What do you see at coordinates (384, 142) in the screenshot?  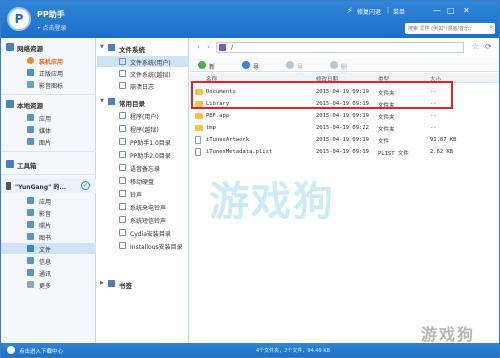 I see `row-type: 文件` at bounding box center [384, 142].